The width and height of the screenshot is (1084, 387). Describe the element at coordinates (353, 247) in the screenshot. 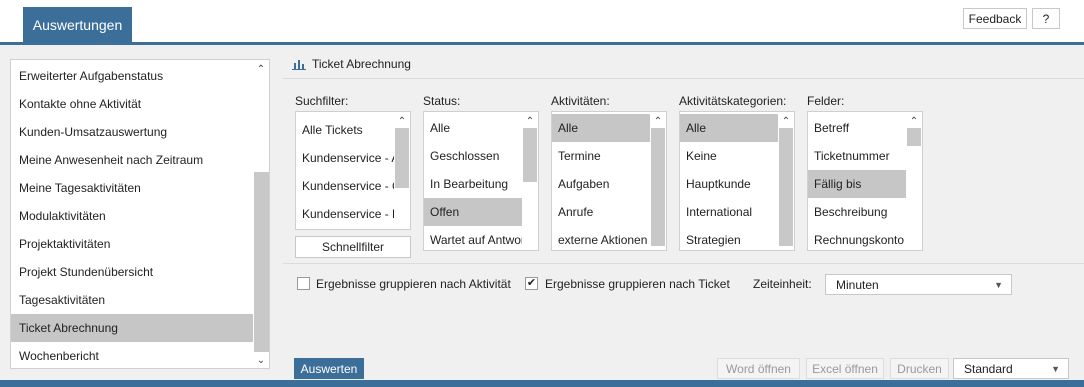

I see `schnellfilter-button: Schnellfilter` at that location.